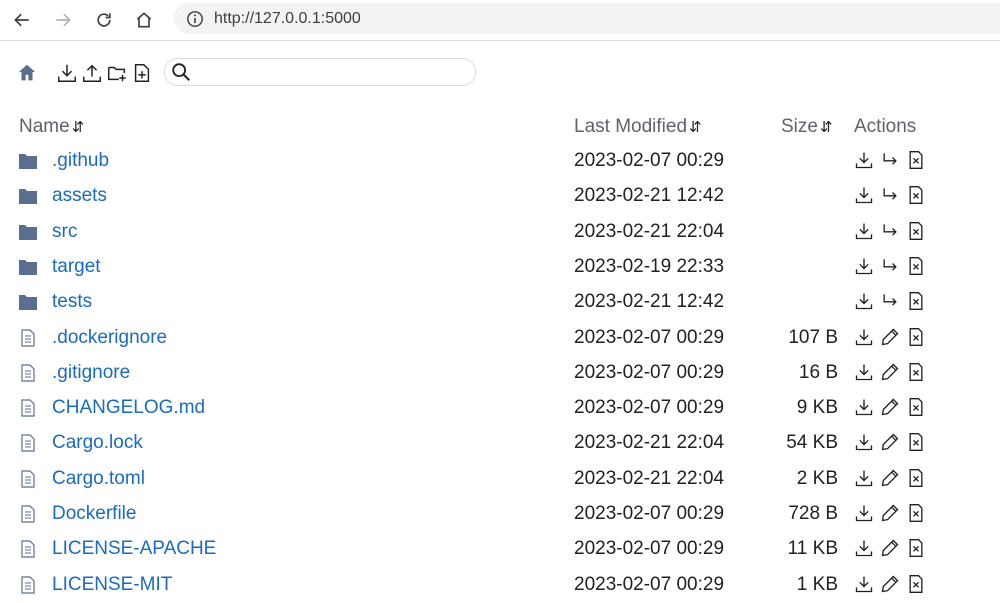  What do you see at coordinates (117, 73) in the screenshot?
I see `new-folder-button` at bounding box center [117, 73].